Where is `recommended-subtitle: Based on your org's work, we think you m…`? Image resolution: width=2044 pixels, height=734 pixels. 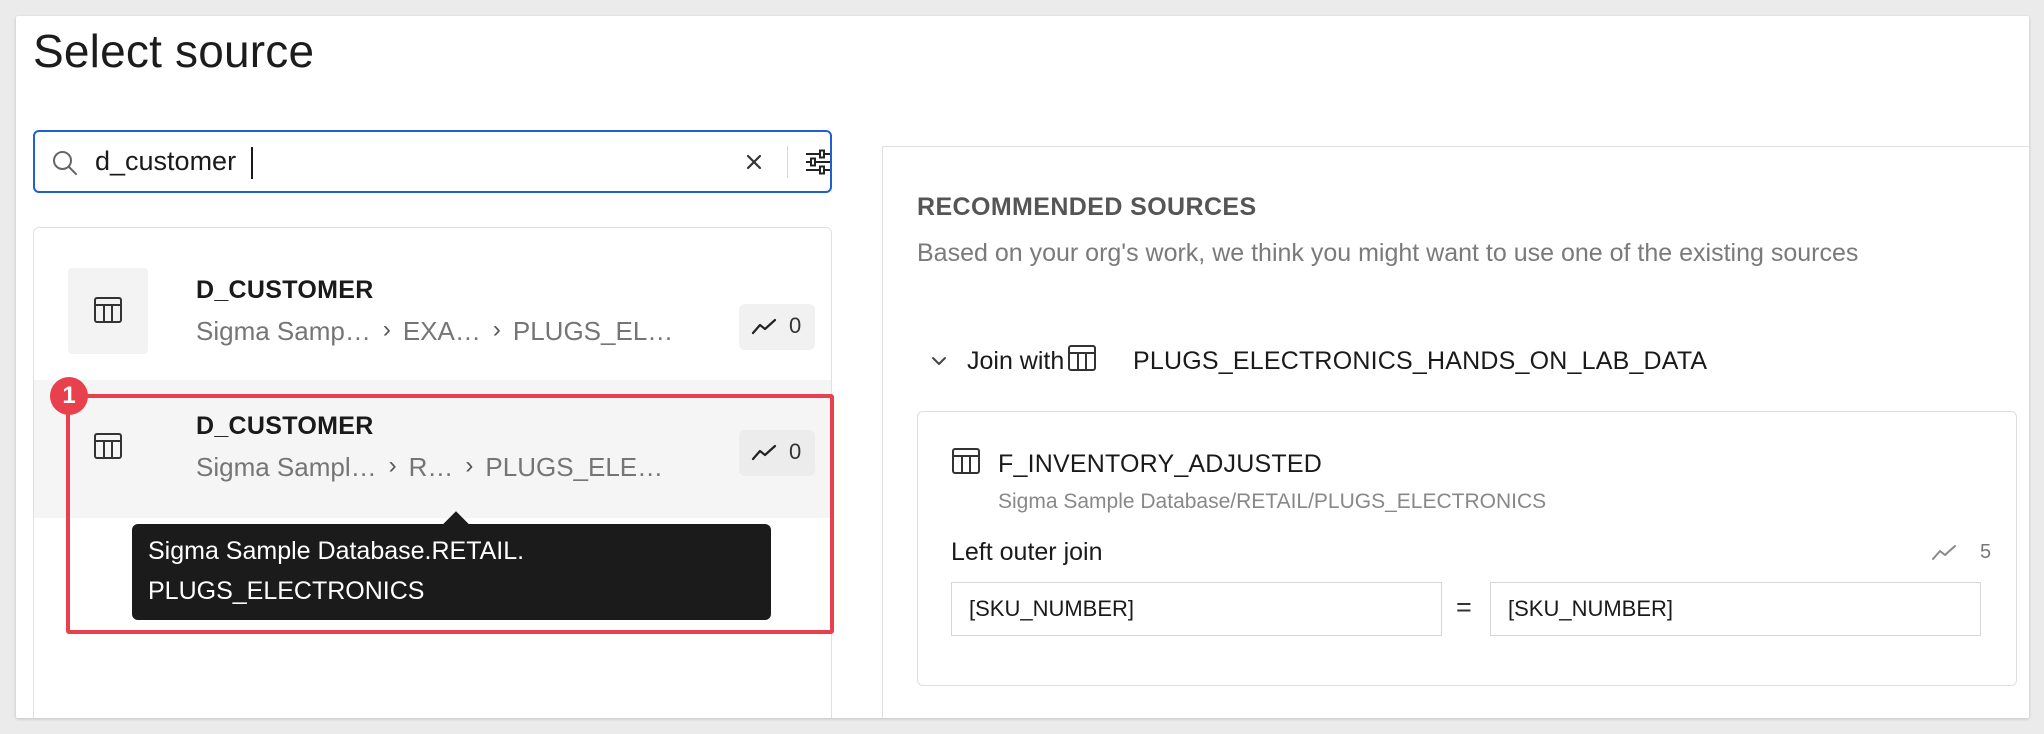 recommended-subtitle: Based on your org's work, we think you m… is located at coordinates (1388, 253).